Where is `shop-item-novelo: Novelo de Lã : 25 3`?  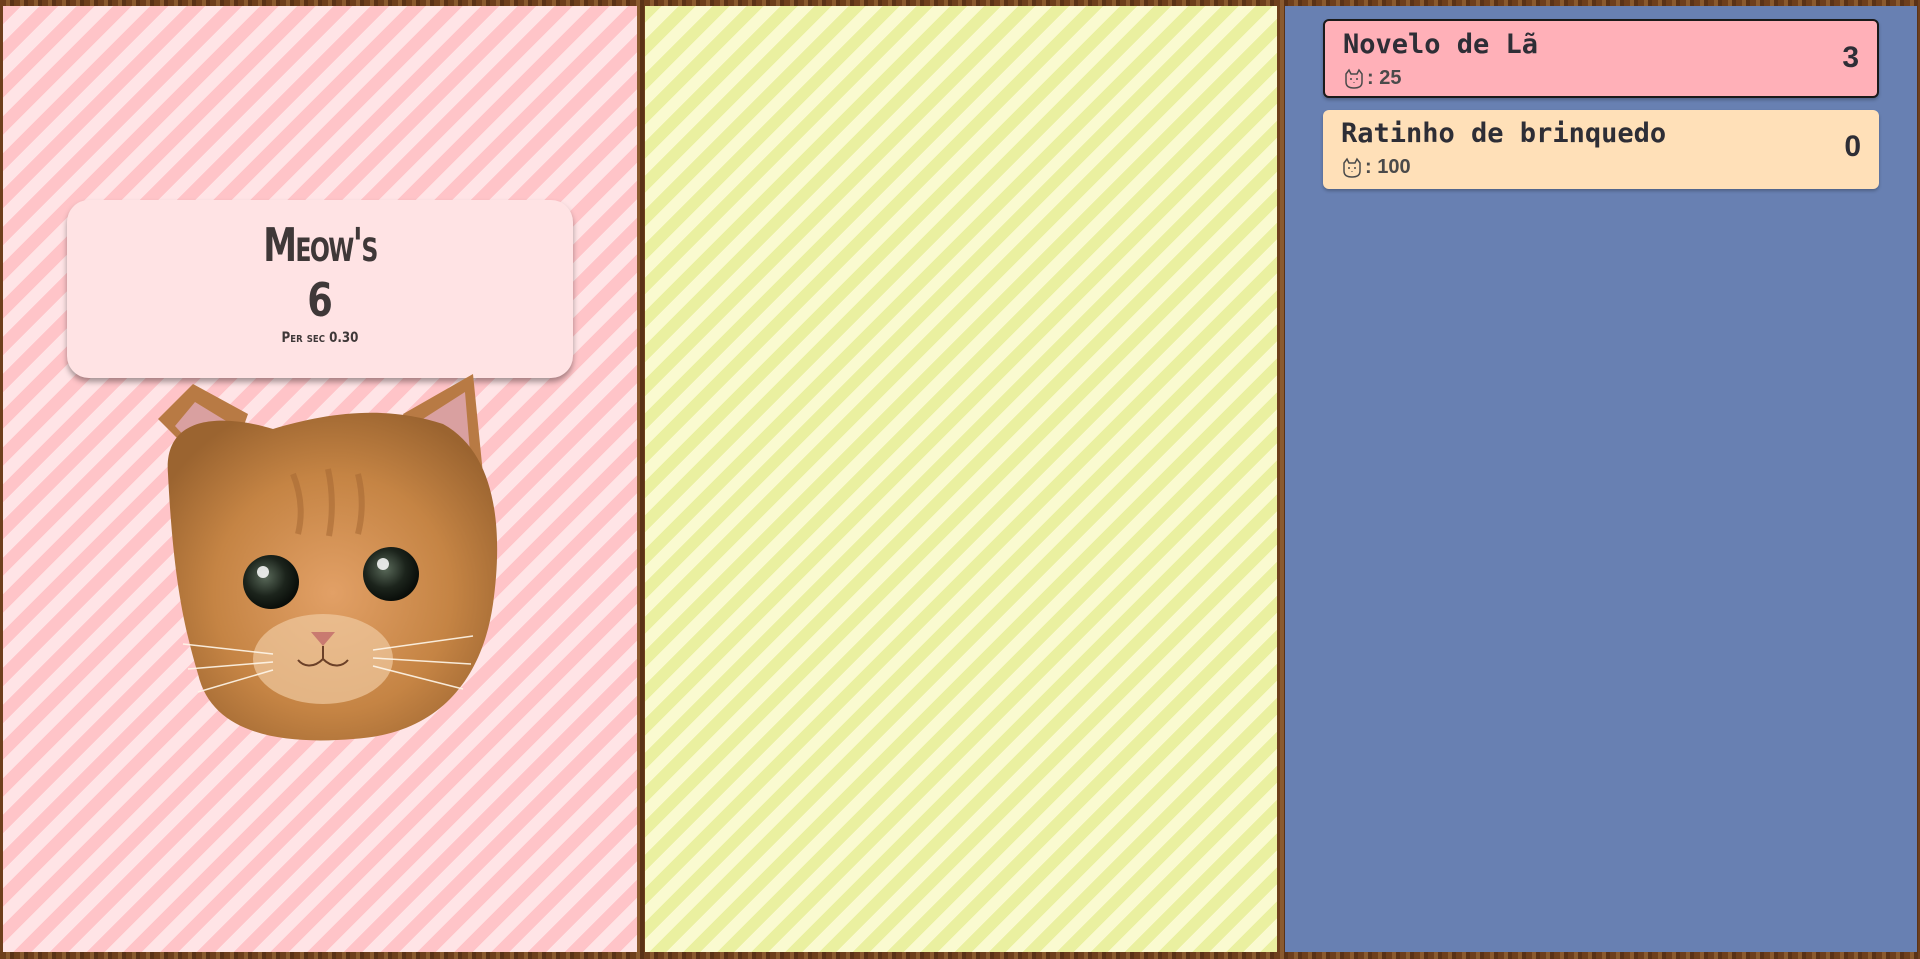 shop-item-novelo: Novelo de Lã : 25 3 is located at coordinates (1601, 58).